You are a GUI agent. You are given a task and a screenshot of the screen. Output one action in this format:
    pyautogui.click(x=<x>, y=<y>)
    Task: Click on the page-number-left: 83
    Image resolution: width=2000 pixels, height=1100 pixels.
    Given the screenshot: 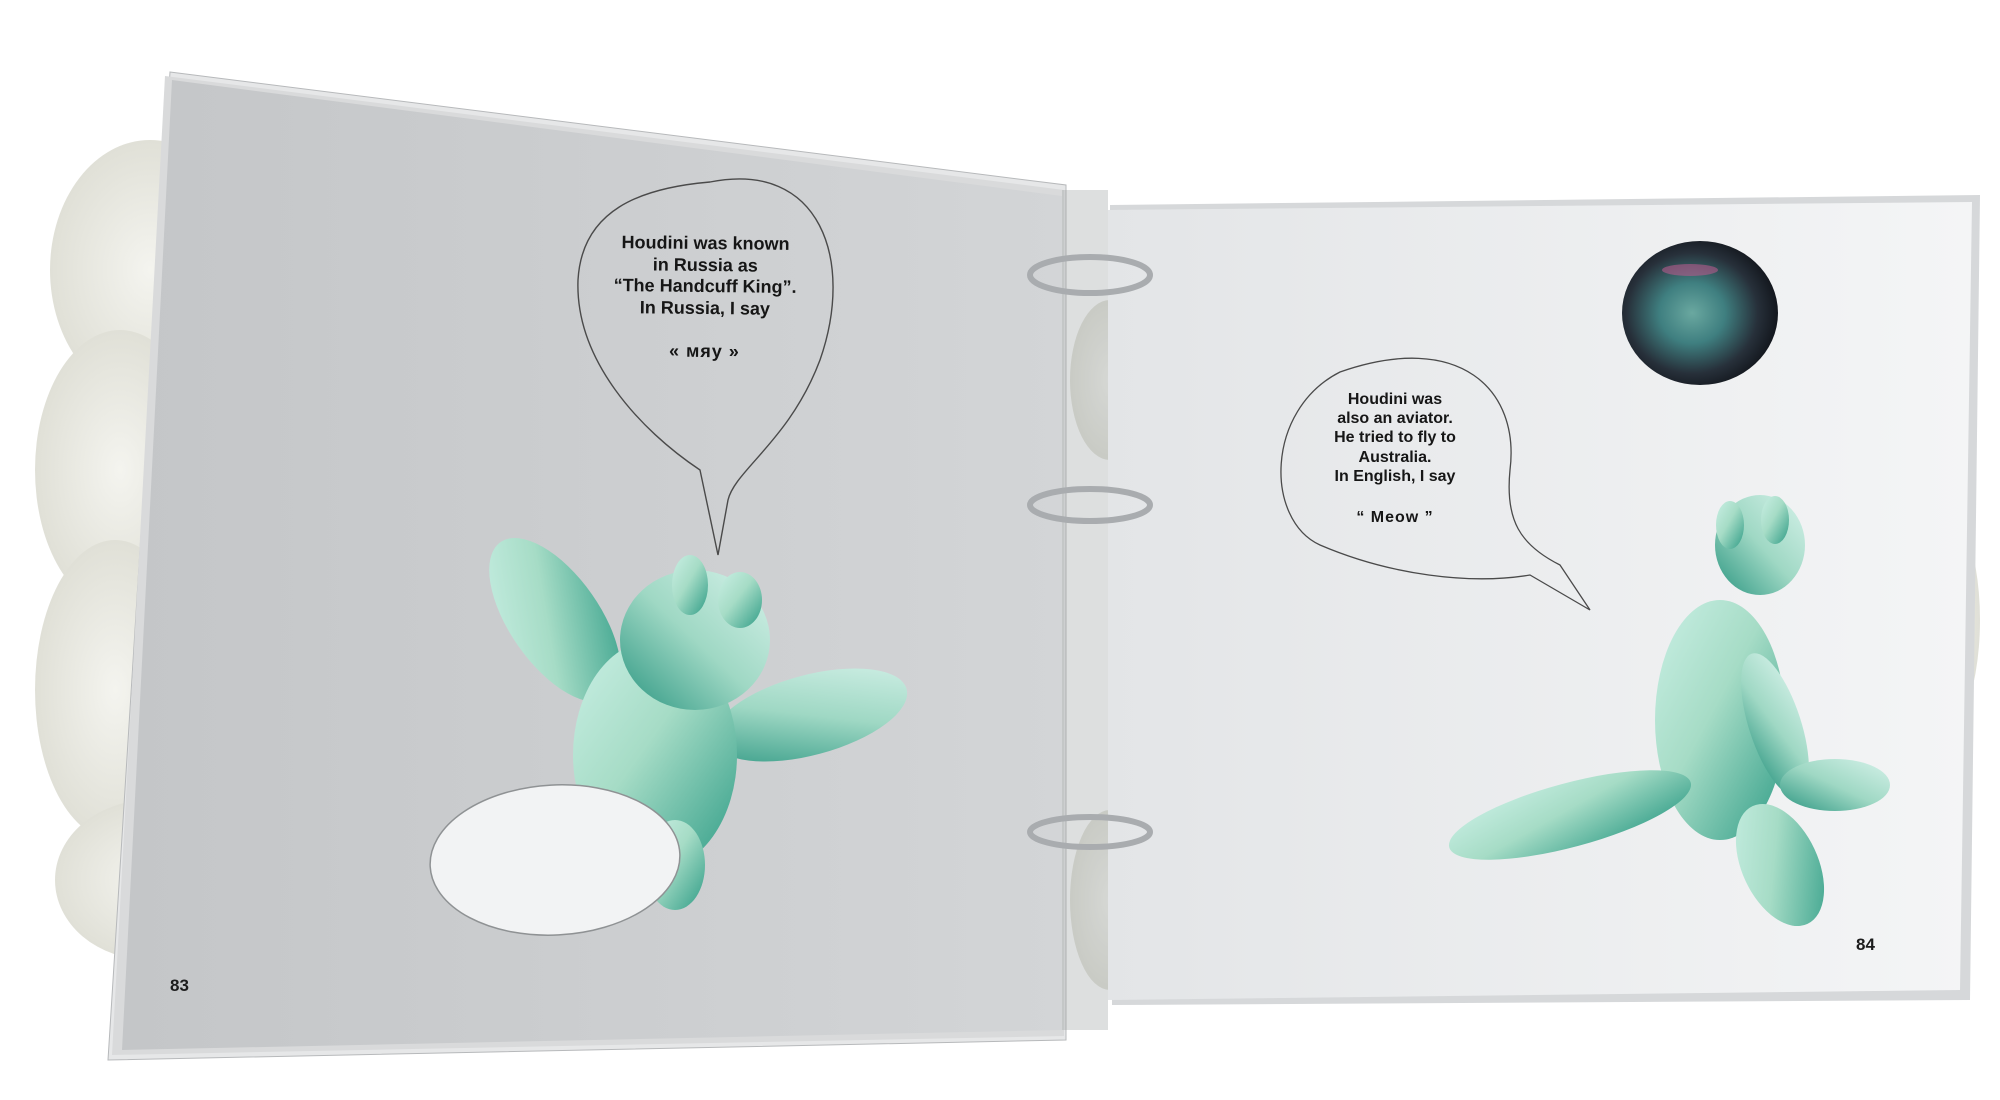 What is the action you would take?
    pyautogui.click(x=179, y=985)
    